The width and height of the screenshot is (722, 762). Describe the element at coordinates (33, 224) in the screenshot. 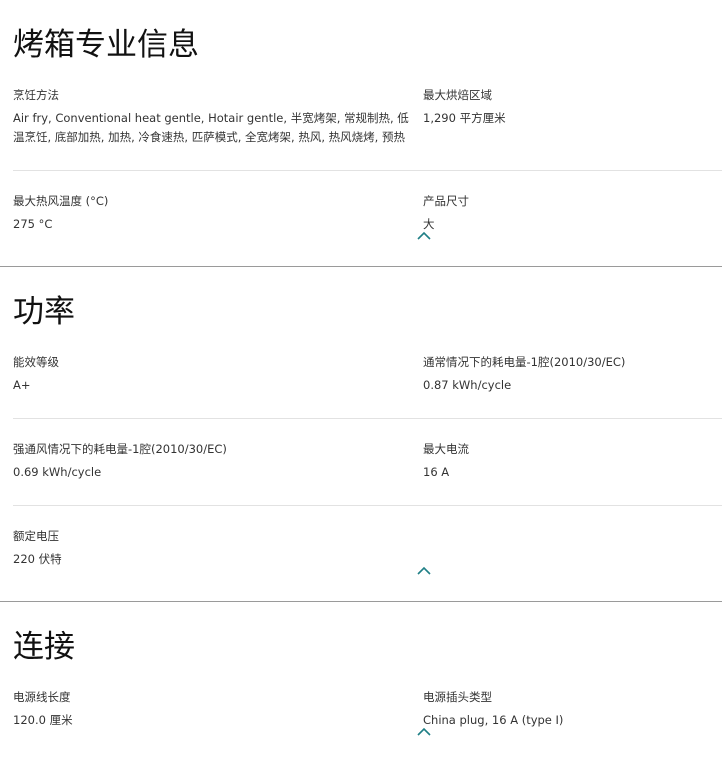

I see `spec-value: 275 °C` at that location.